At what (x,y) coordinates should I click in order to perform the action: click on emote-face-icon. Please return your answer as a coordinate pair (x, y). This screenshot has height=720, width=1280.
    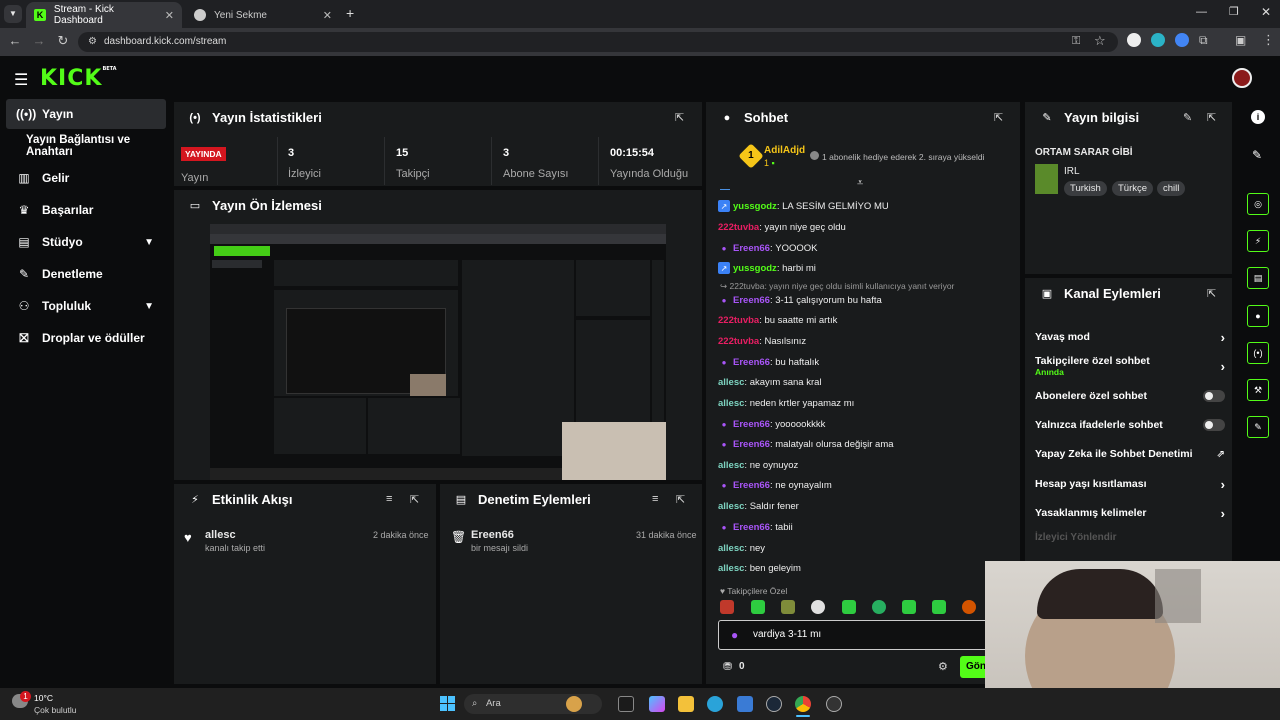
    Looking at the image, I should click on (969, 607).